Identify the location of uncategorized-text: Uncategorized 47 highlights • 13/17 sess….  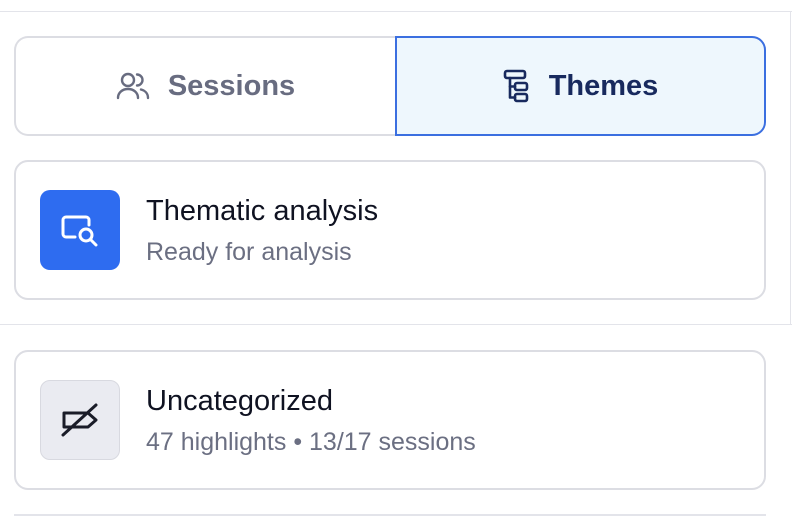
(311, 420).